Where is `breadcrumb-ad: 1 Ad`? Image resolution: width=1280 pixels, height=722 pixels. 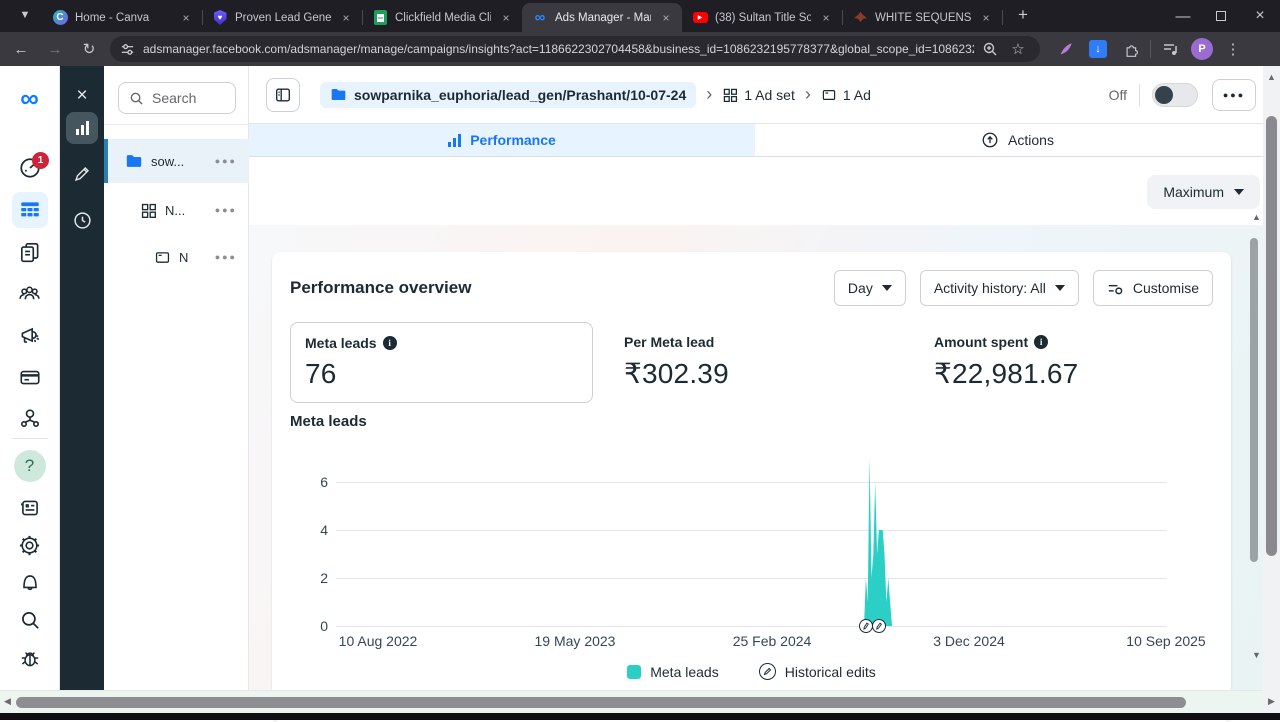
breadcrumb-ad: 1 Ad is located at coordinates (846, 95).